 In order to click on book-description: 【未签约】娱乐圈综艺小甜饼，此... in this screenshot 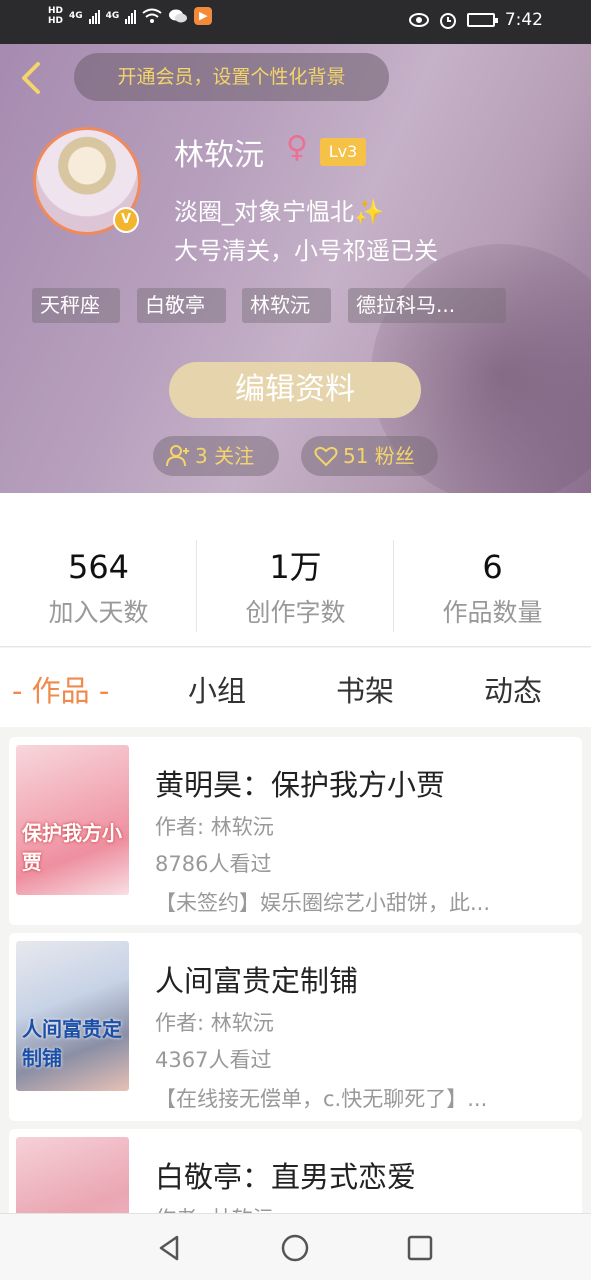, I will do `click(323, 903)`.